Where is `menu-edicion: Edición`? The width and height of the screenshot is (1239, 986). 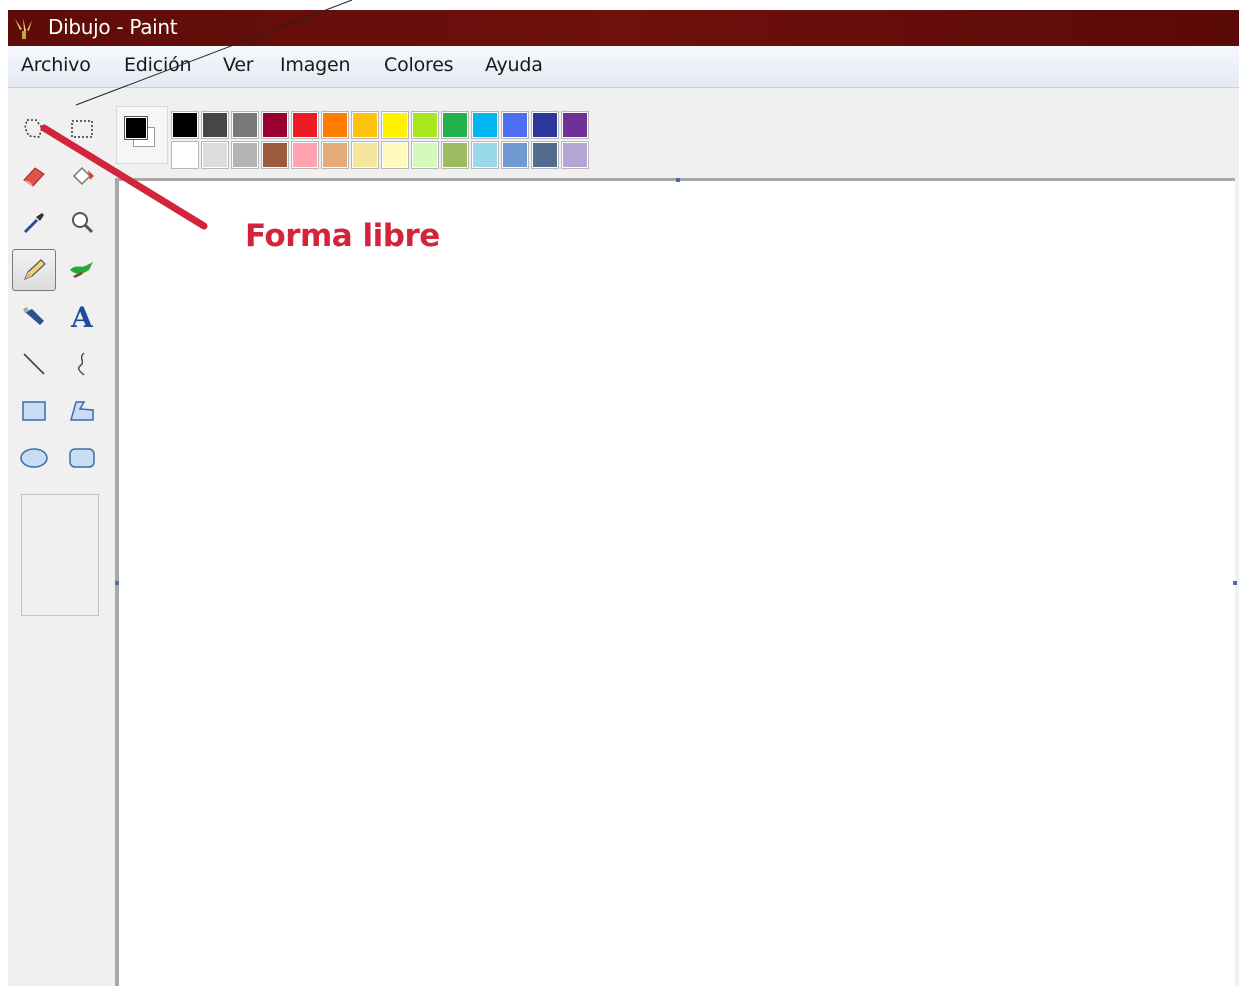
menu-edicion: Edición is located at coordinates (158, 65).